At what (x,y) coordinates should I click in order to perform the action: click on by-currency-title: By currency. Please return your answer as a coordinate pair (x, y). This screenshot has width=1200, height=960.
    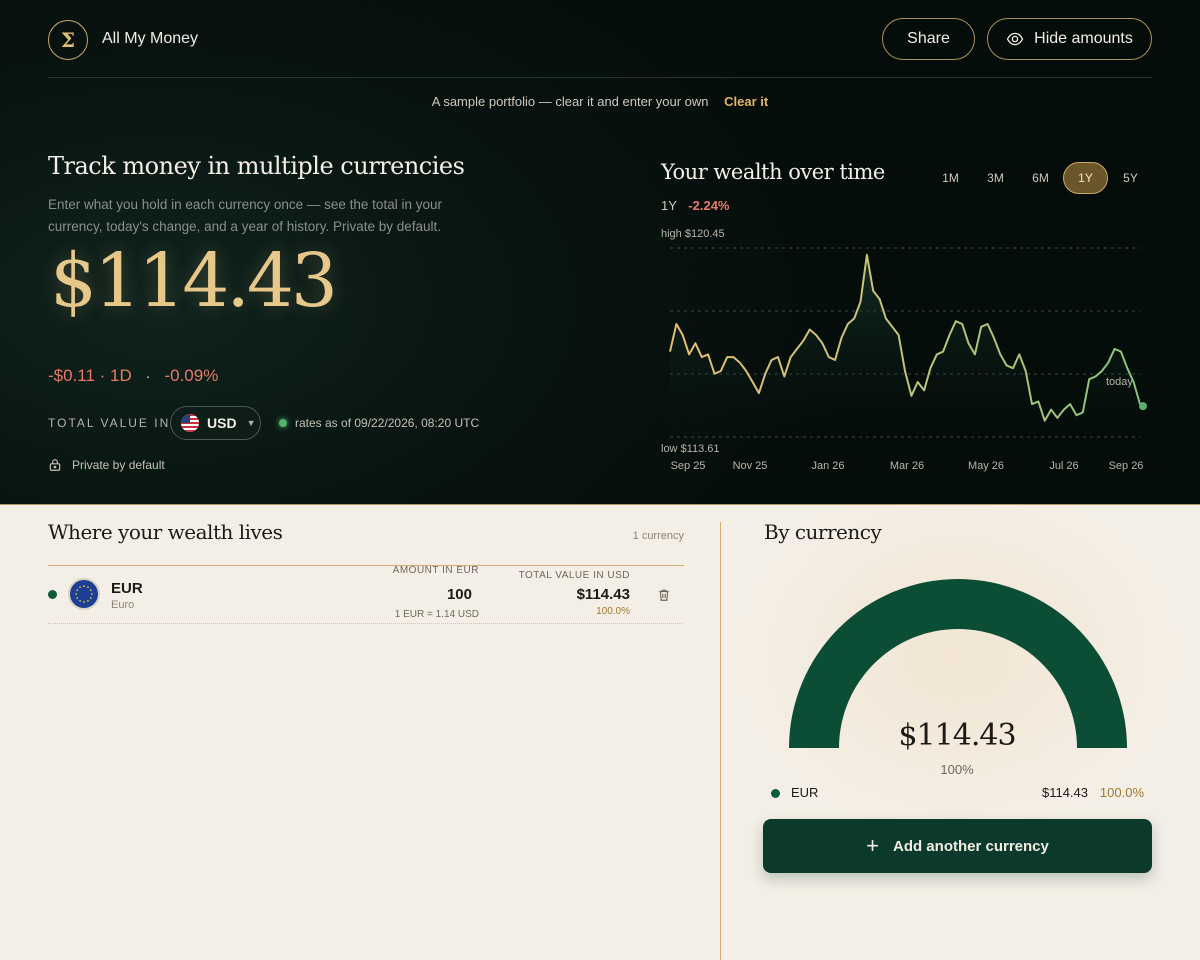
    Looking at the image, I should click on (823, 532).